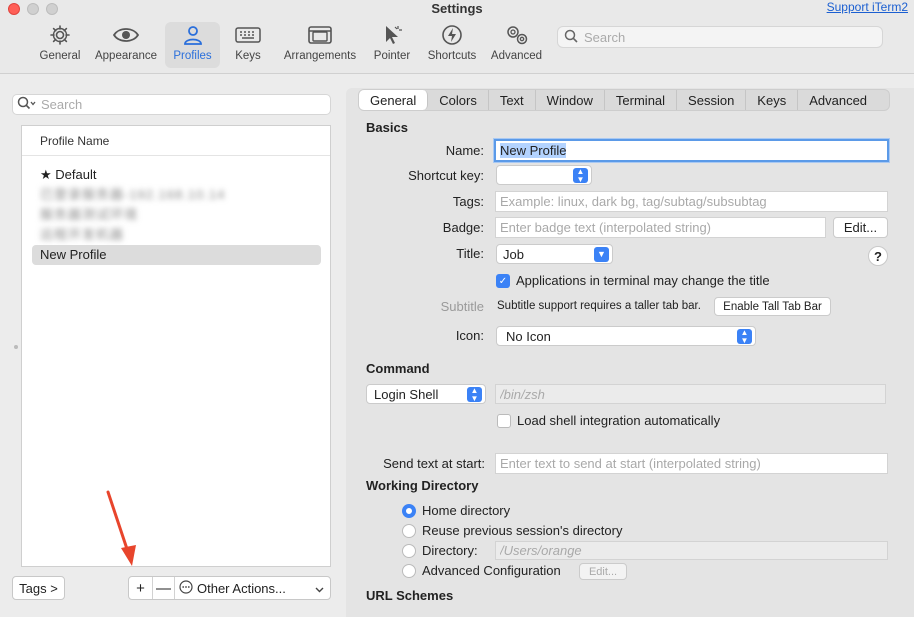 The height and width of the screenshot is (617, 914). What do you see at coordinates (503, 281) in the screenshot?
I see `apps-change-title-checkbox: ✓` at bounding box center [503, 281].